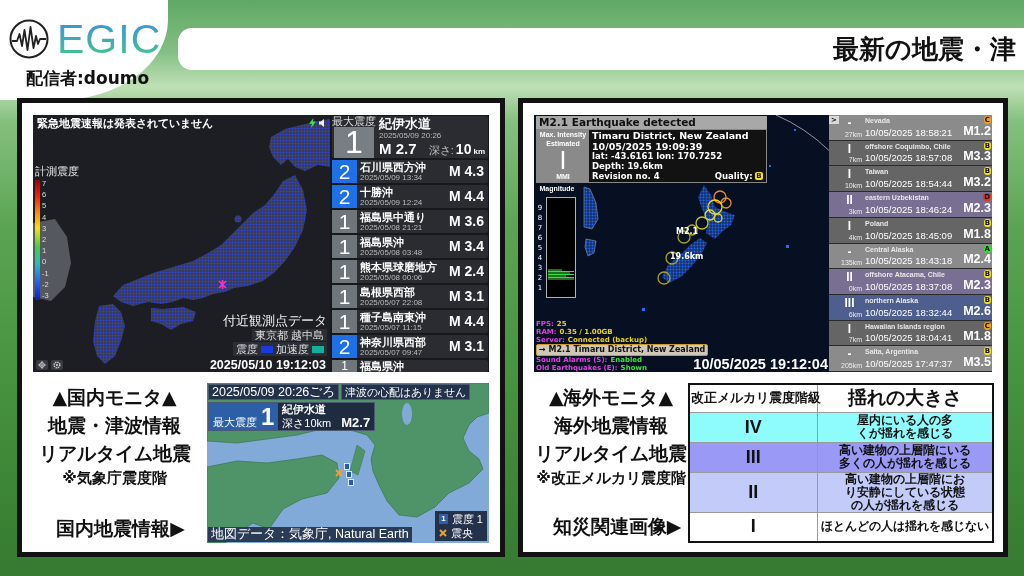 The image size is (1024, 576). What do you see at coordinates (120, 528) in the screenshot?
I see `section-pointer-label: 国内地震情報▶` at bounding box center [120, 528].